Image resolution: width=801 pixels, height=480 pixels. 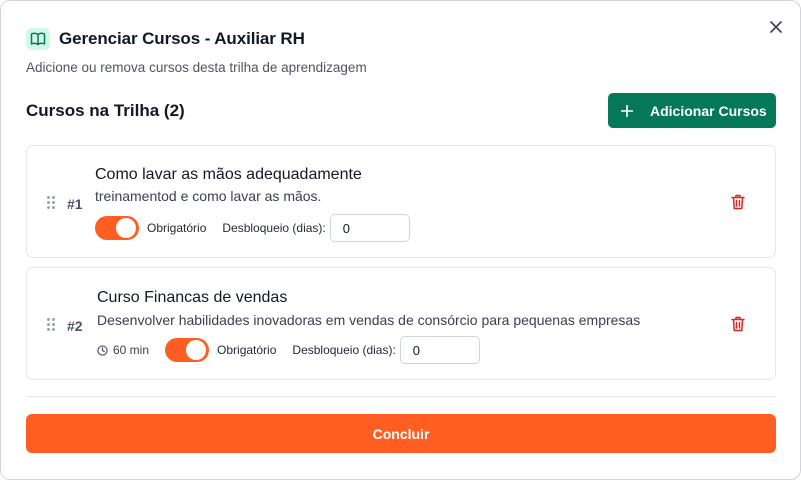 I want to click on course-description: treinamentod e como lavar as mãos., so click(x=208, y=196).